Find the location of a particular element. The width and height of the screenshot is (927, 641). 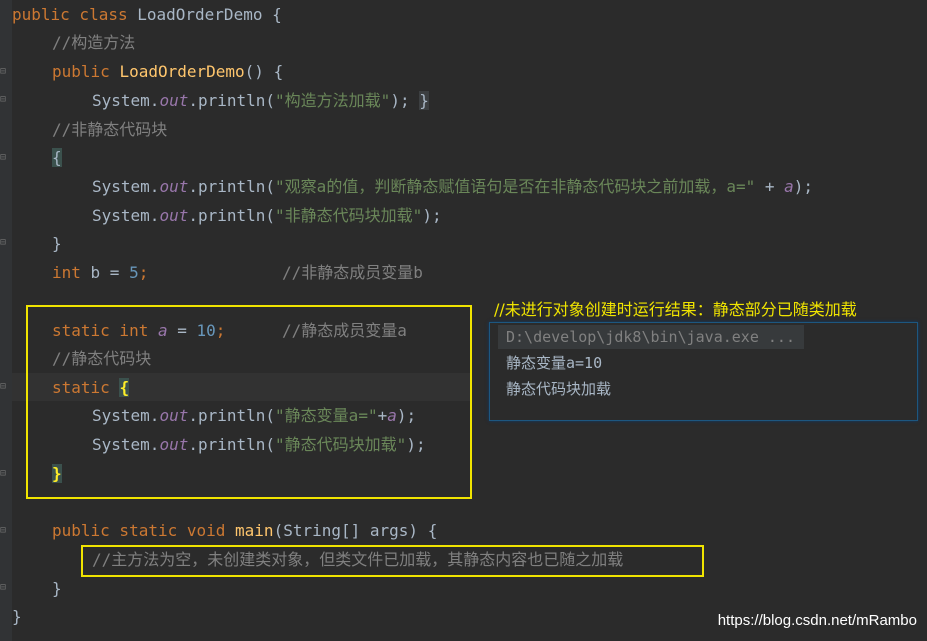

code-line: public static void main(String[] args) { is located at coordinates (245, 530).